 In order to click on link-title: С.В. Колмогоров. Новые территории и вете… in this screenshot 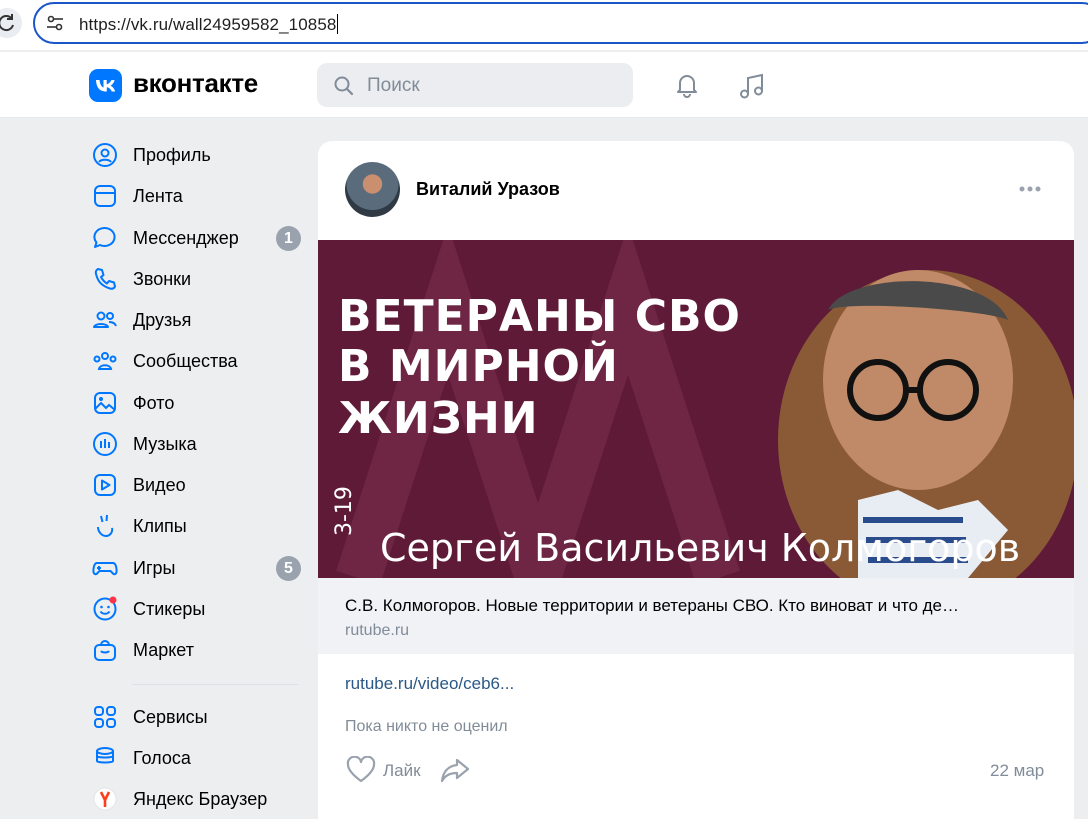, I will do `click(695, 606)`.